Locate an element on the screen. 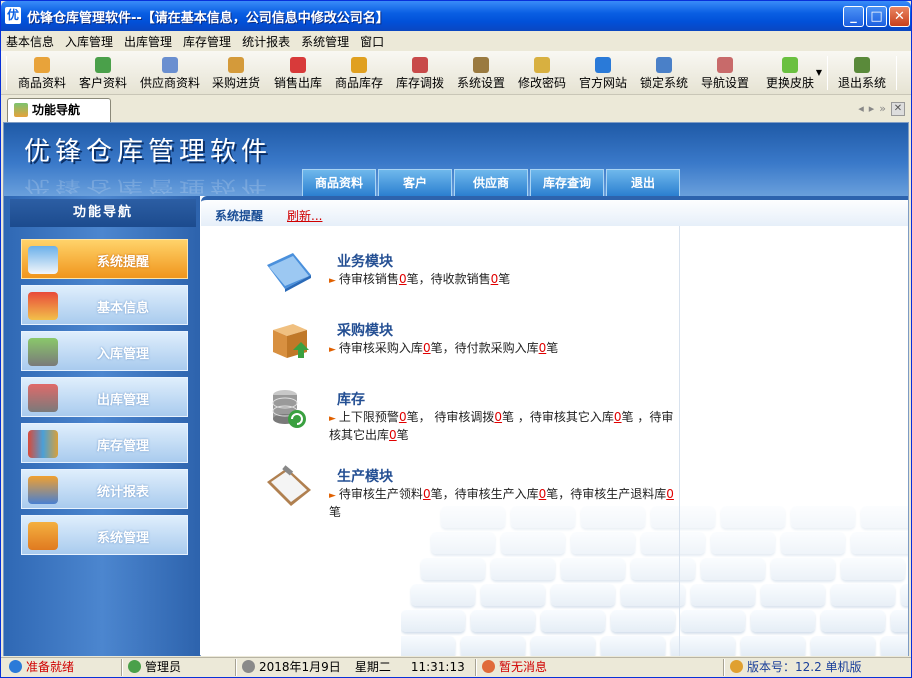 Image resolution: width=912 pixels, height=678 pixels. module-text: 上下限预警 is located at coordinates (368, 417).